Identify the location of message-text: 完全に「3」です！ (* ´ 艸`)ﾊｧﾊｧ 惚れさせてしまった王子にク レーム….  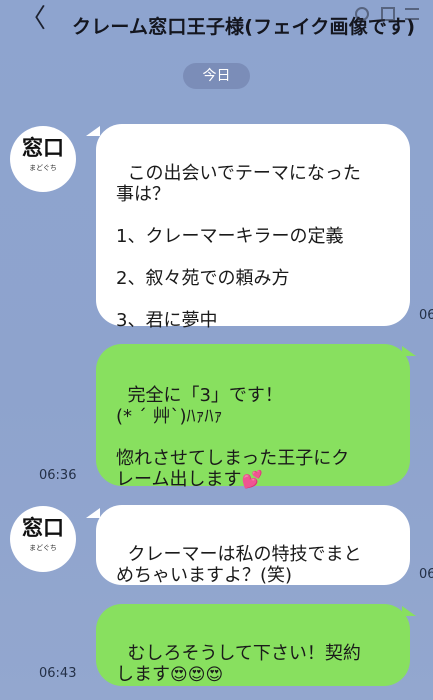
(233, 437).